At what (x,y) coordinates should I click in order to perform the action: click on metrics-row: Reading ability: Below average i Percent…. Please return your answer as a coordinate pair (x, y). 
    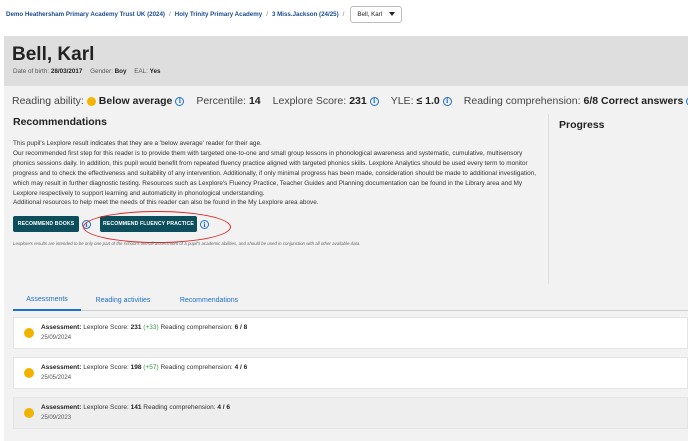
    Looking at the image, I should click on (350, 101).